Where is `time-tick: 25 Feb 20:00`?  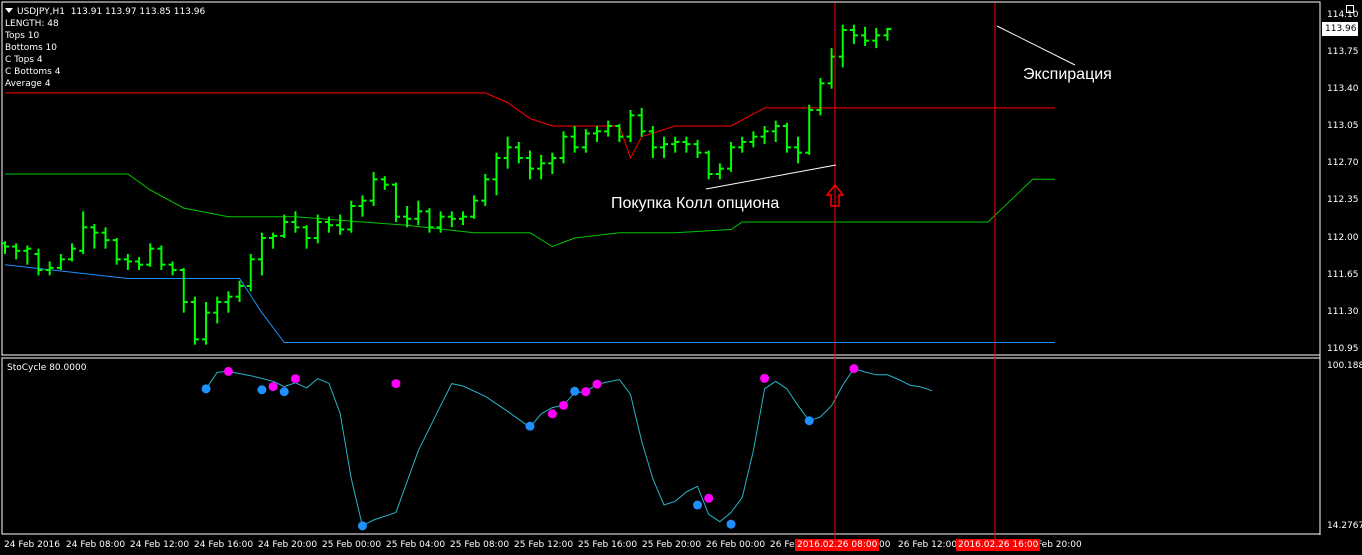 time-tick: 25 Feb 20:00 is located at coordinates (672, 545).